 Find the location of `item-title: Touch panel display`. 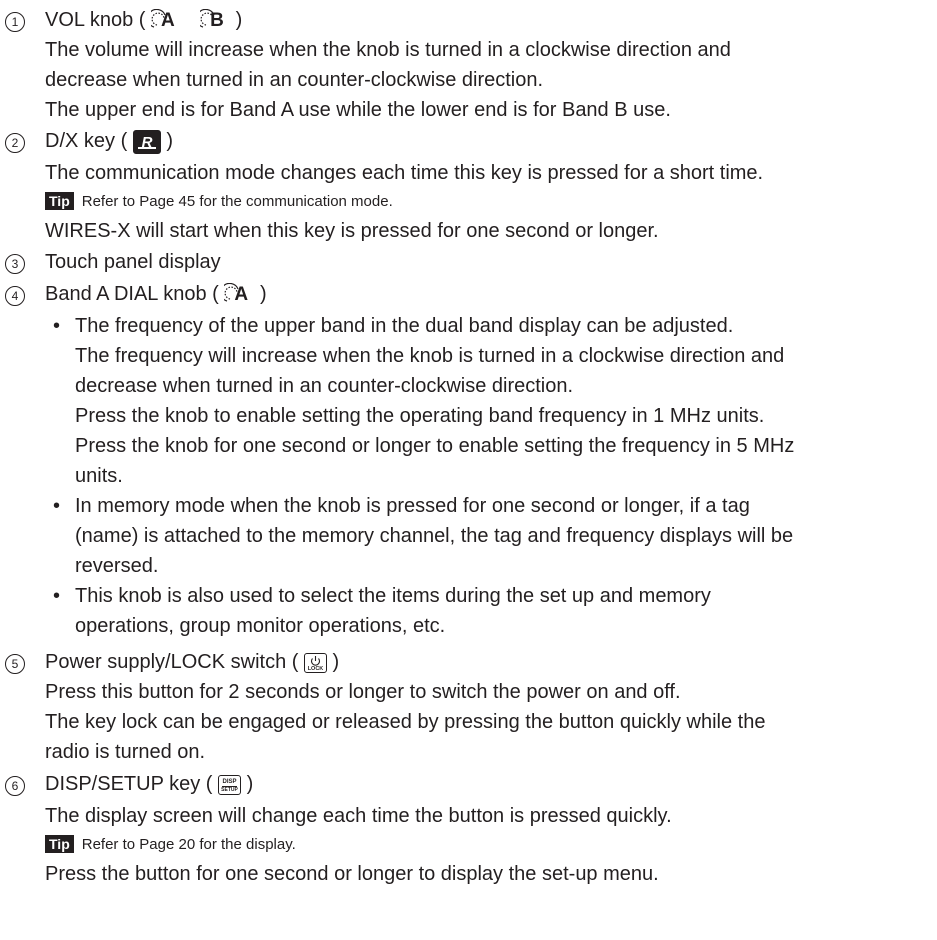

item-title: Touch panel display is located at coordinates (133, 262).